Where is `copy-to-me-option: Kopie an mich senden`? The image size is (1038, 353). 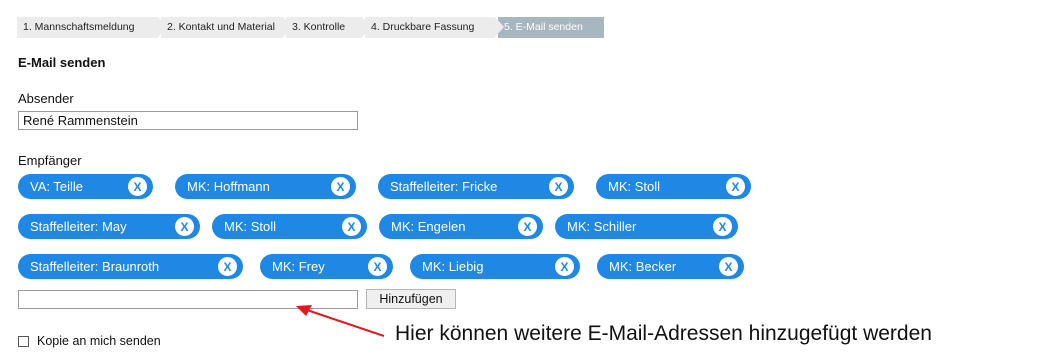
copy-to-me-option: Kopie an mich senden is located at coordinates (89, 341).